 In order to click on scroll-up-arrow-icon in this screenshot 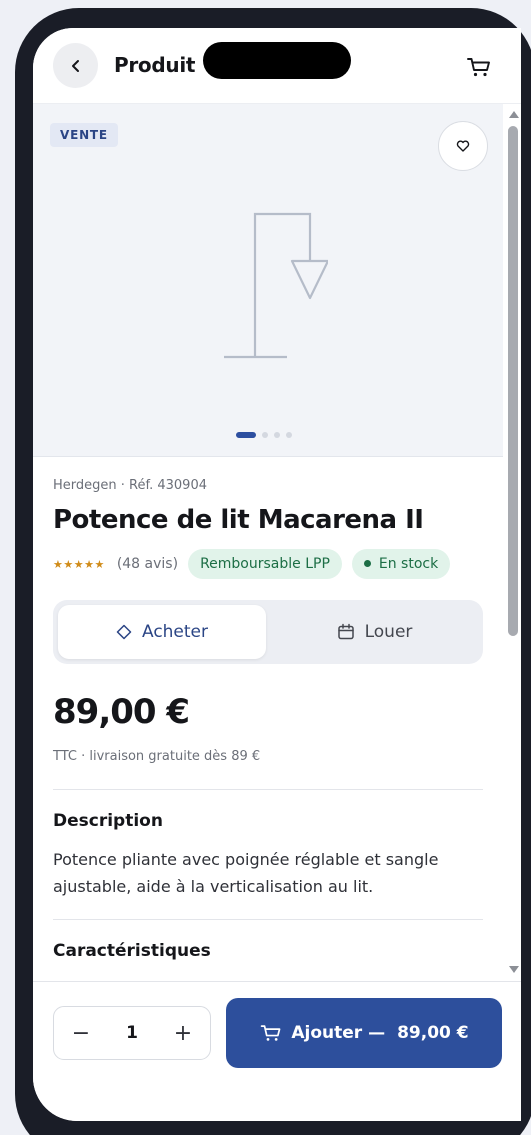, I will do `click(514, 114)`.